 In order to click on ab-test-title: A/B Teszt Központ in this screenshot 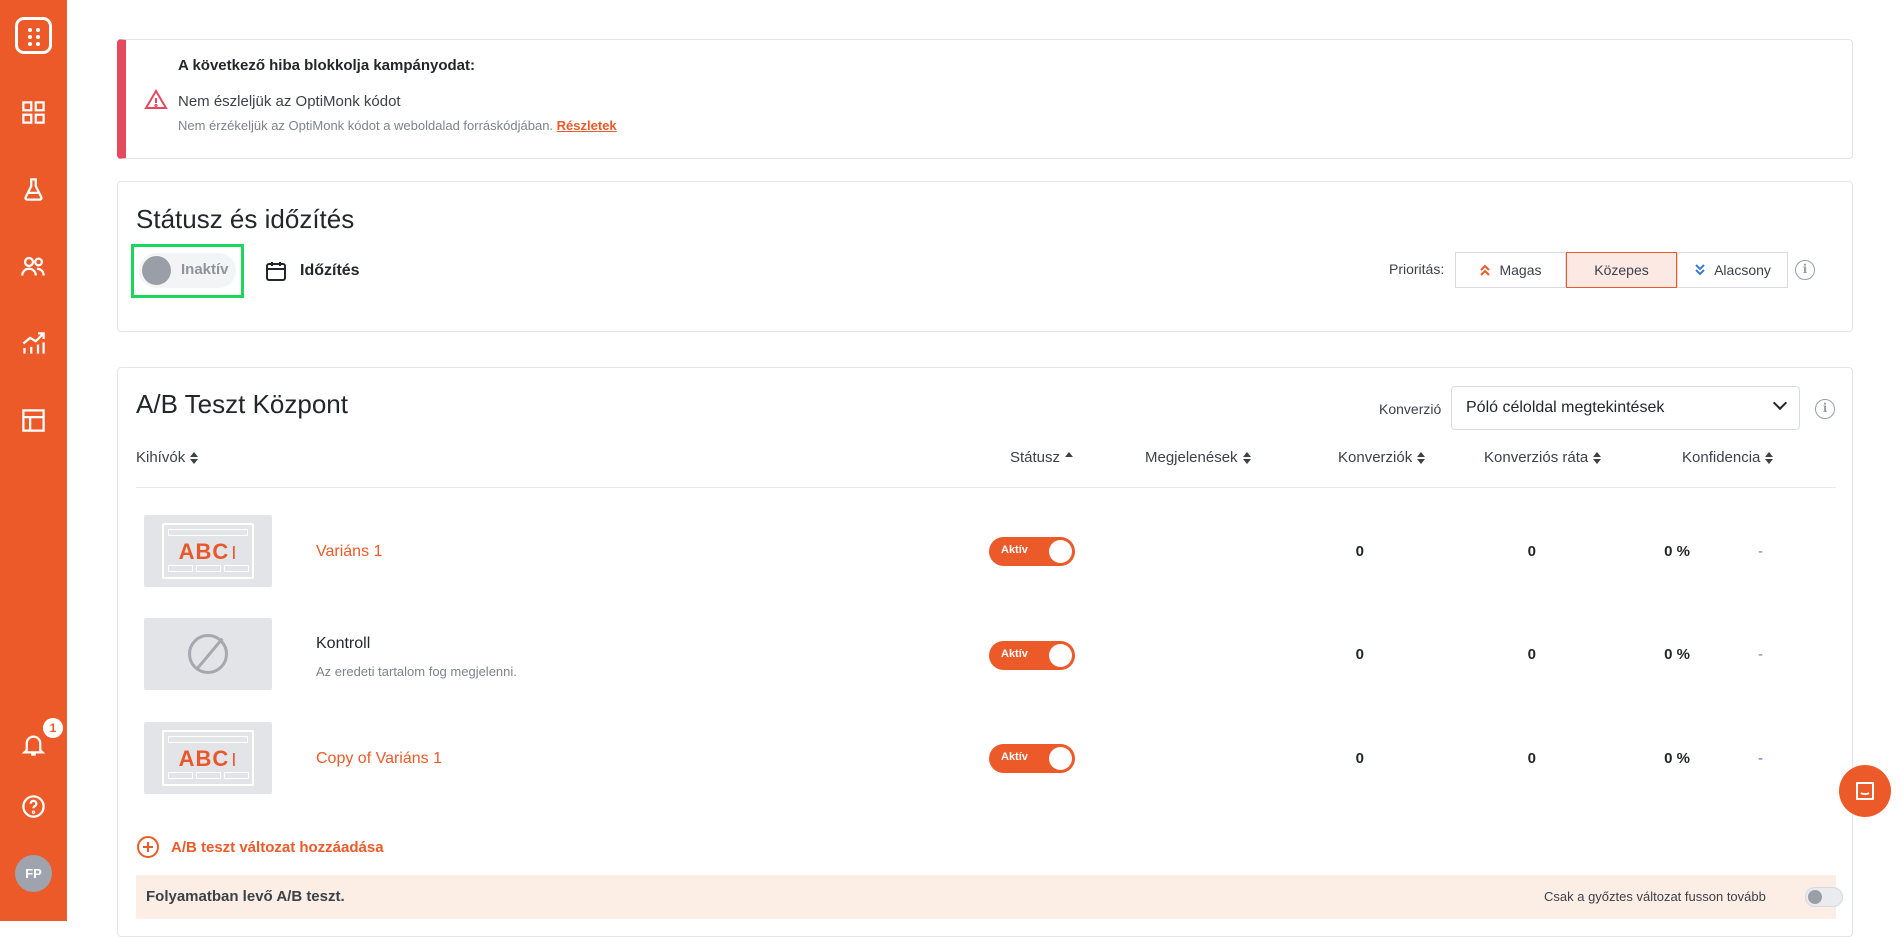, I will do `click(242, 404)`.